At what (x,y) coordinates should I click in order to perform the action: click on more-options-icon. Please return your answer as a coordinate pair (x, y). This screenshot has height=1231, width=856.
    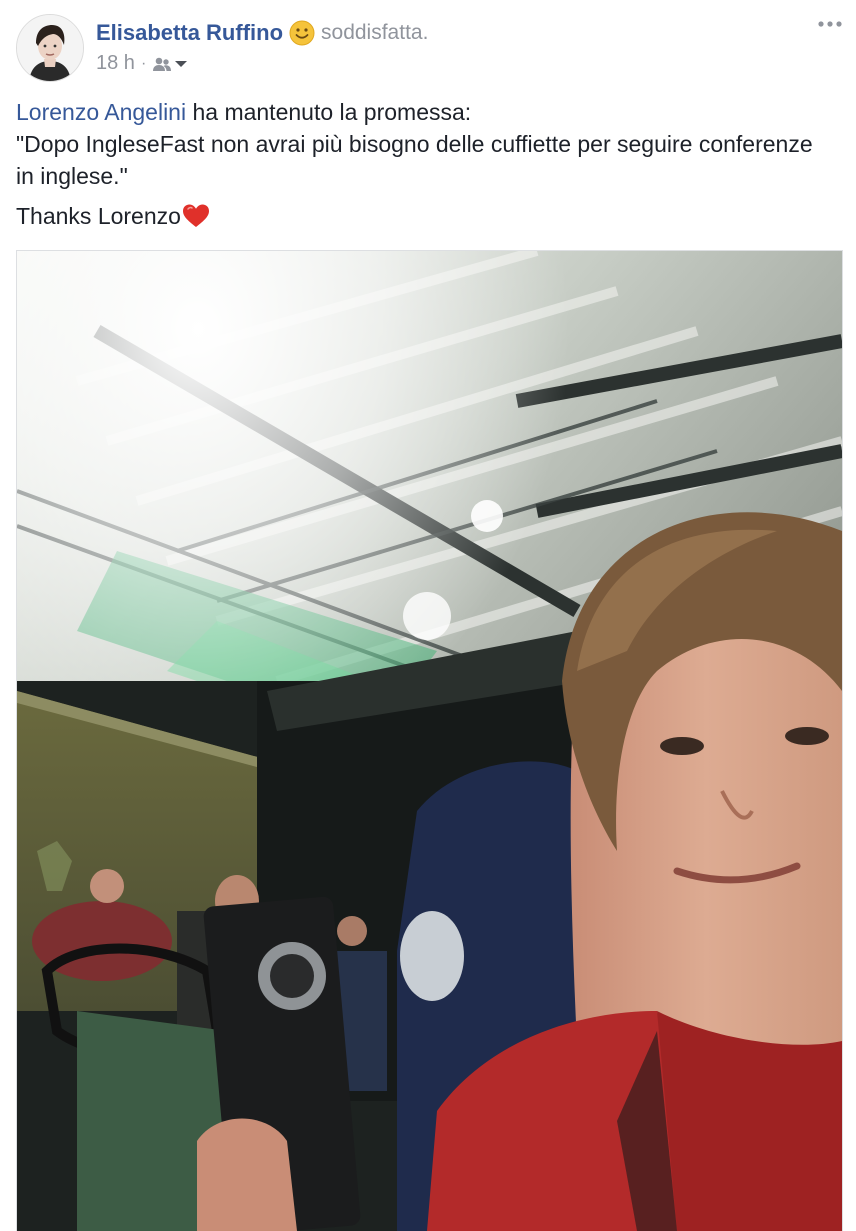
    Looking at the image, I should click on (830, 24).